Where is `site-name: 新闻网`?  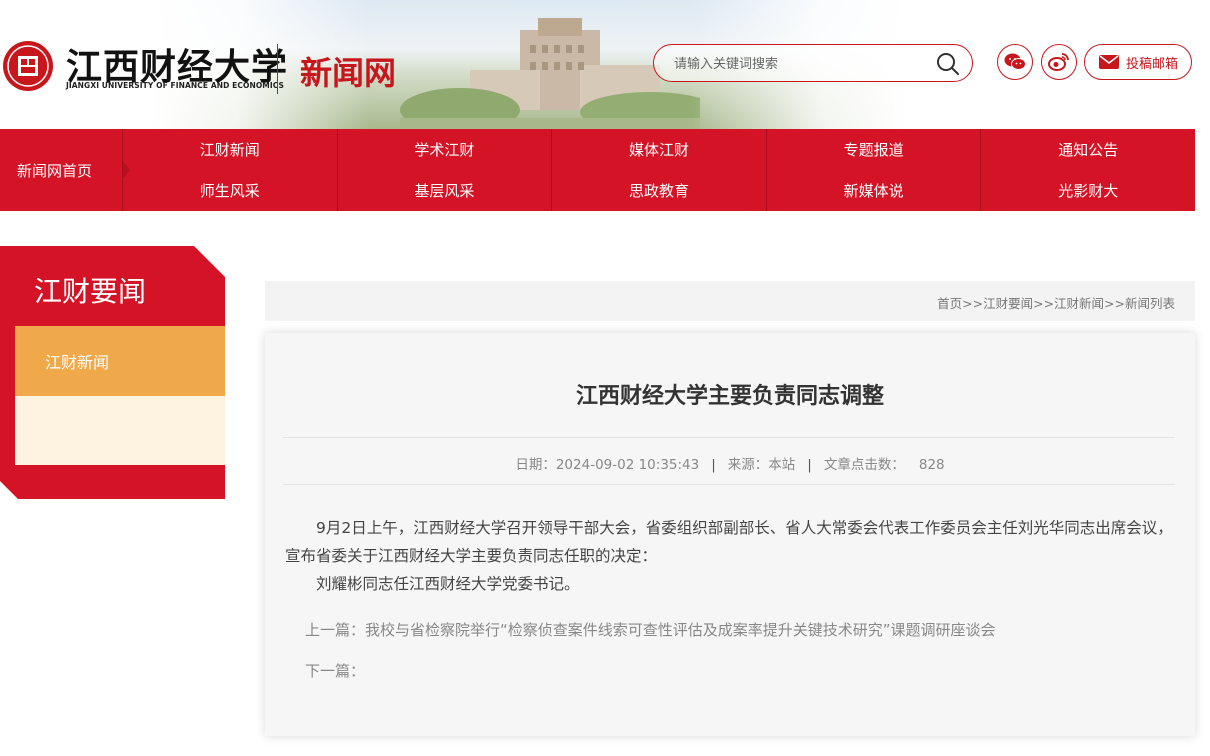
site-name: 新闻网 is located at coordinates (348, 73).